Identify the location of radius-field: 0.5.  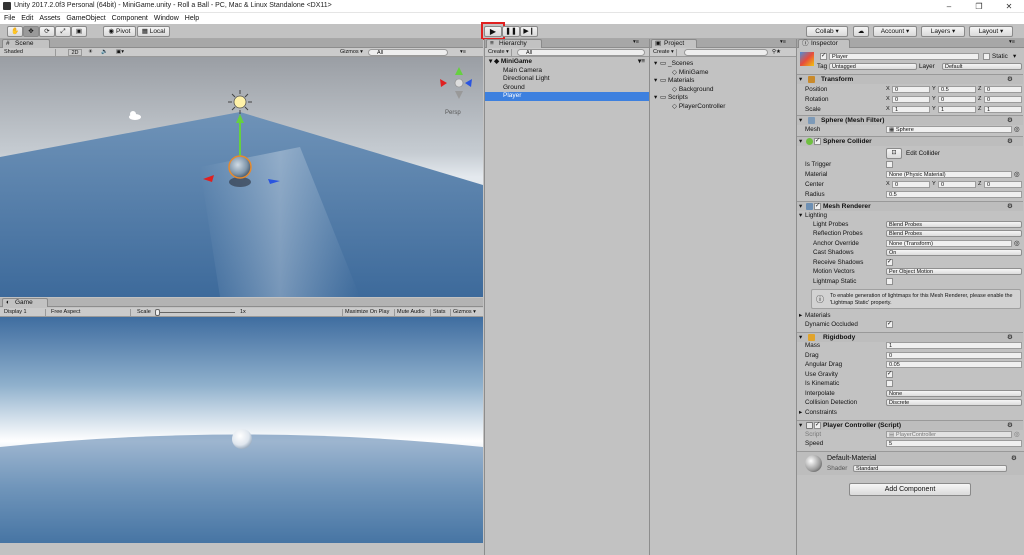
(954, 194).